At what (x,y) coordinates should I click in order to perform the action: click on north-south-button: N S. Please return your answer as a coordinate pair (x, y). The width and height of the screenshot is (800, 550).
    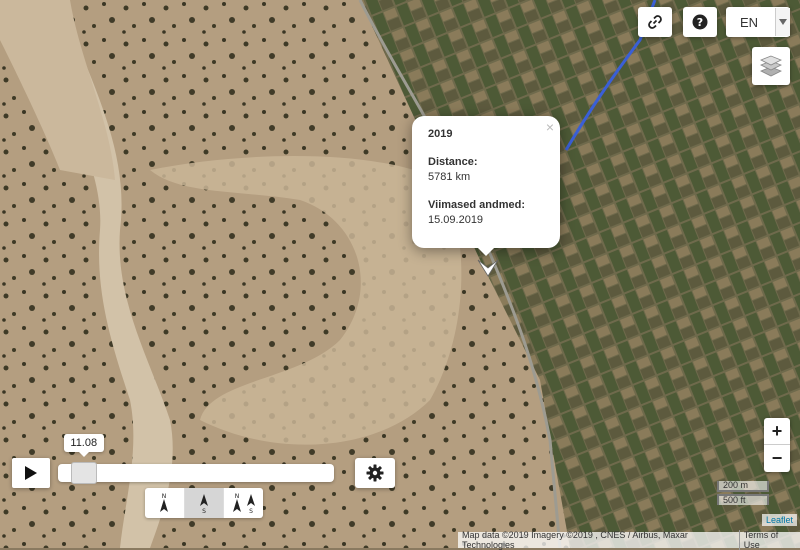
    Looking at the image, I should click on (243, 503).